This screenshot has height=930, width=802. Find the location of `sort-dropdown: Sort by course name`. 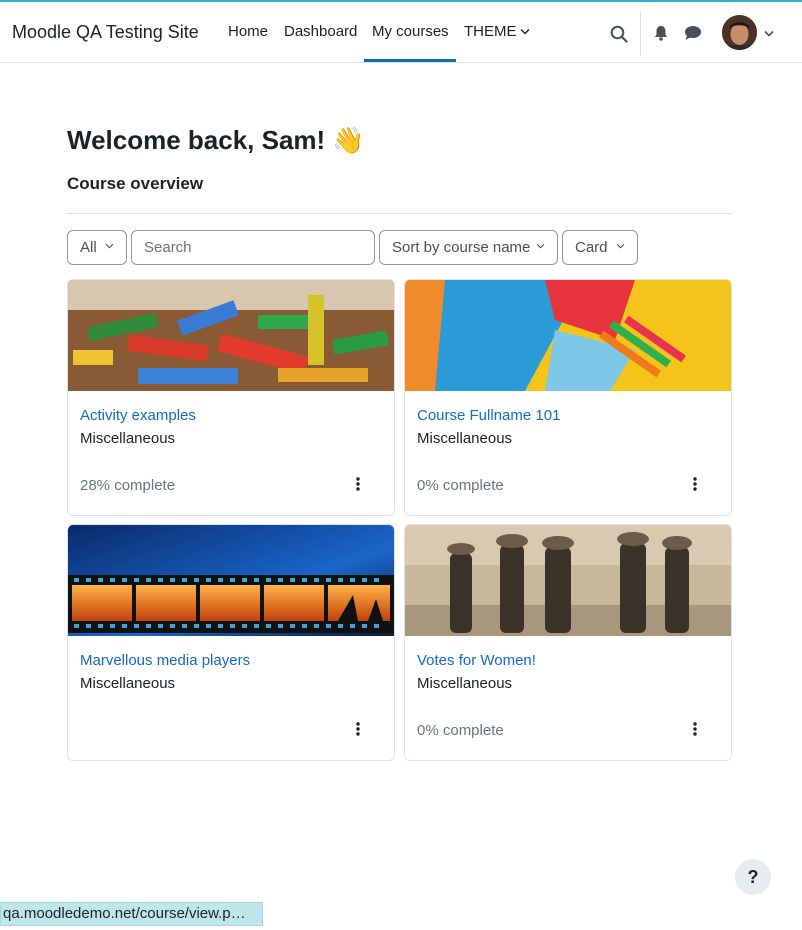

sort-dropdown: Sort by course name is located at coordinates (468, 247).